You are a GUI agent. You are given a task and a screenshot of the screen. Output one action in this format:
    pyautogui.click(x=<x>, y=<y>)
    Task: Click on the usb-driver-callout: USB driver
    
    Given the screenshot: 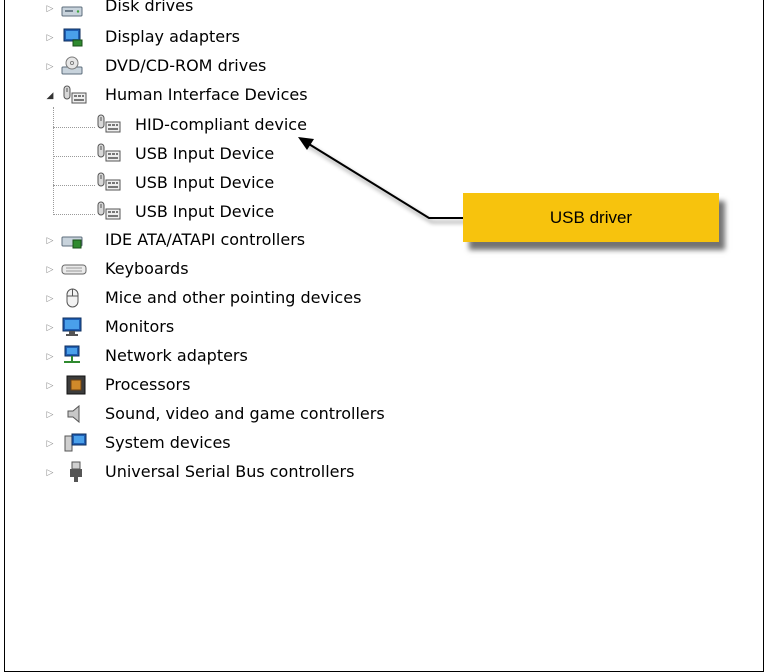 What is the action you would take?
    pyautogui.click(x=591, y=217)
    